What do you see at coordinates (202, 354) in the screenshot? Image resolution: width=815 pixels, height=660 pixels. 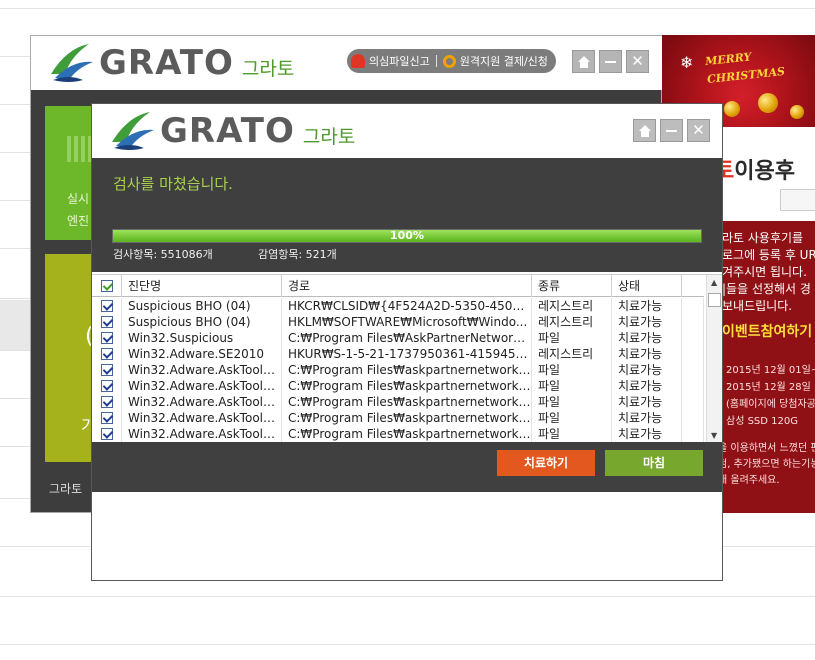 I see `cell-name: Win32.Adware.SE2010` at bounding box center [202, 354].